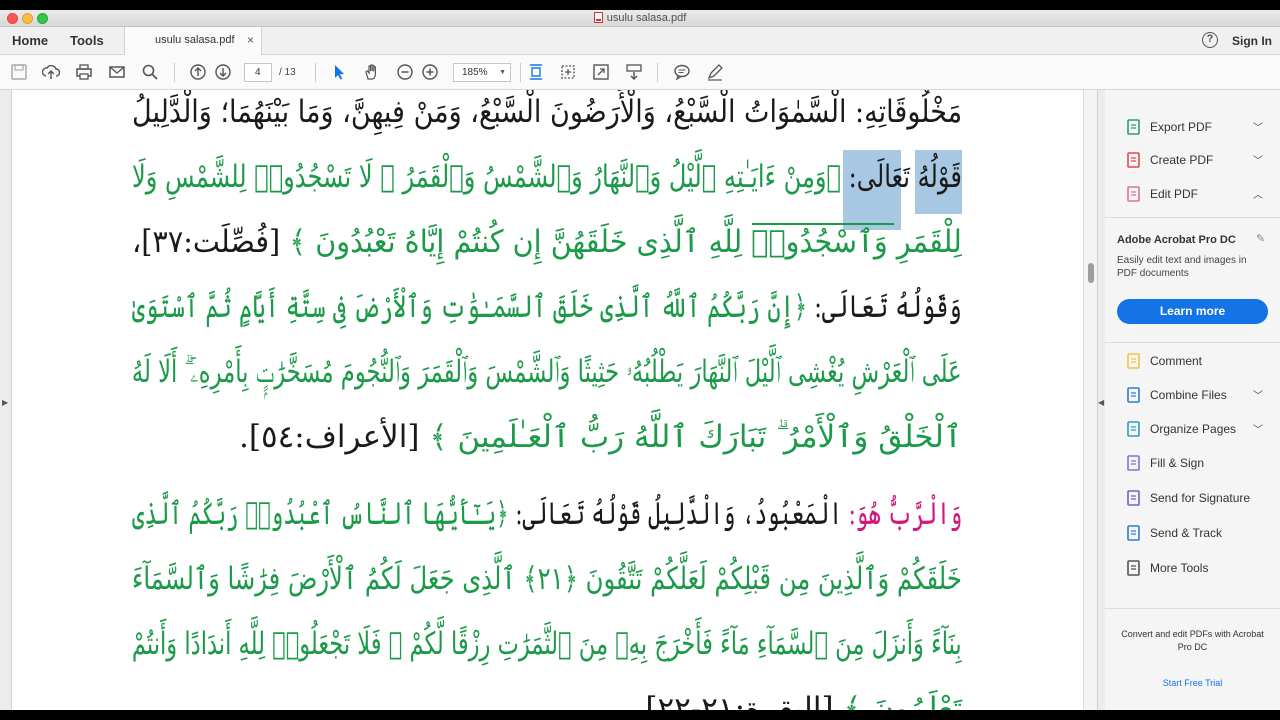 The height and width of the screenshot is (720, 1280). I want to click on tool-send-for-signature: Send for Signature, so click(1200, 500).